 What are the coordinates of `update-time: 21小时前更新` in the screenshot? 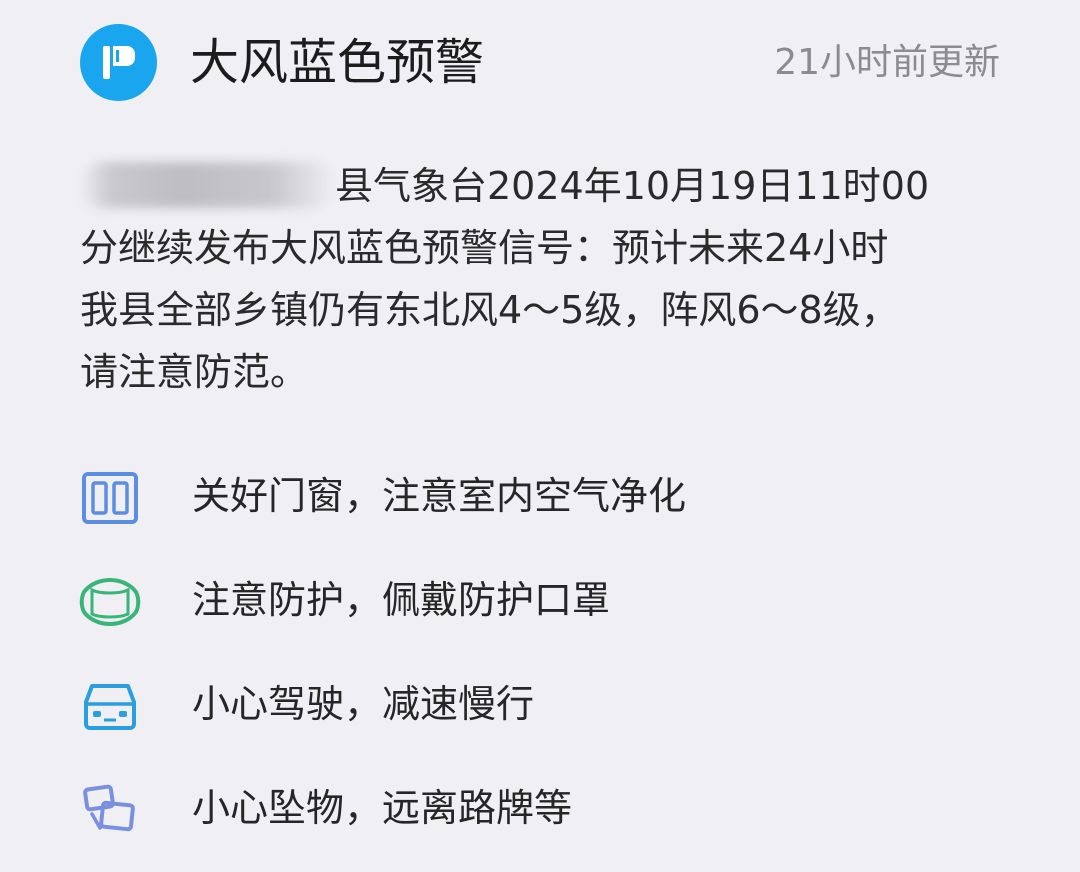 It's located at (887, 62).